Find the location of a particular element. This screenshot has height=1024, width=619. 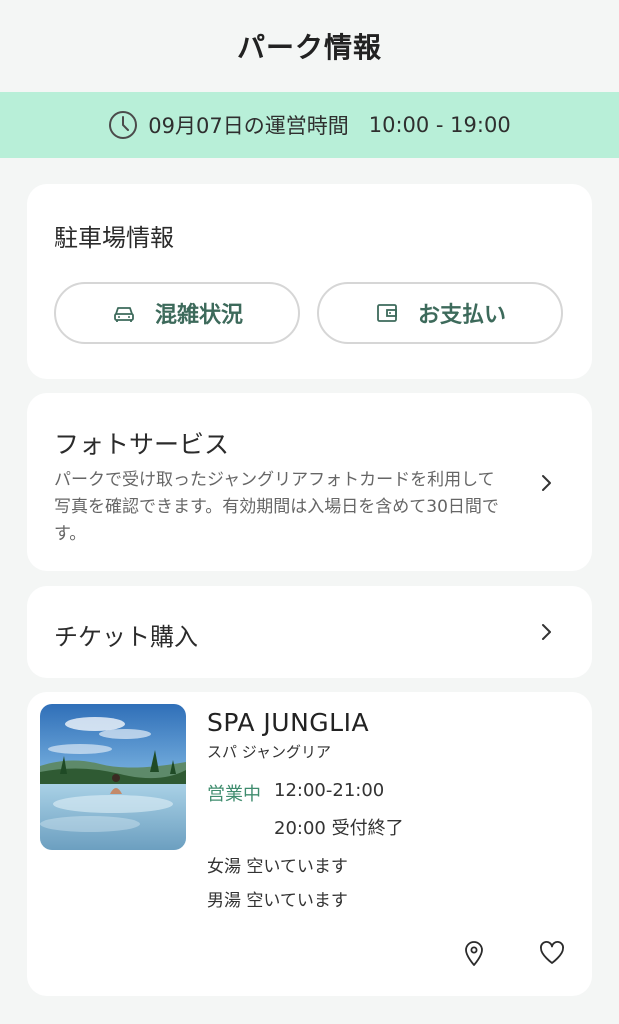

ticket-purchase-card: チケット購入 is located at coordinates (309, 632).